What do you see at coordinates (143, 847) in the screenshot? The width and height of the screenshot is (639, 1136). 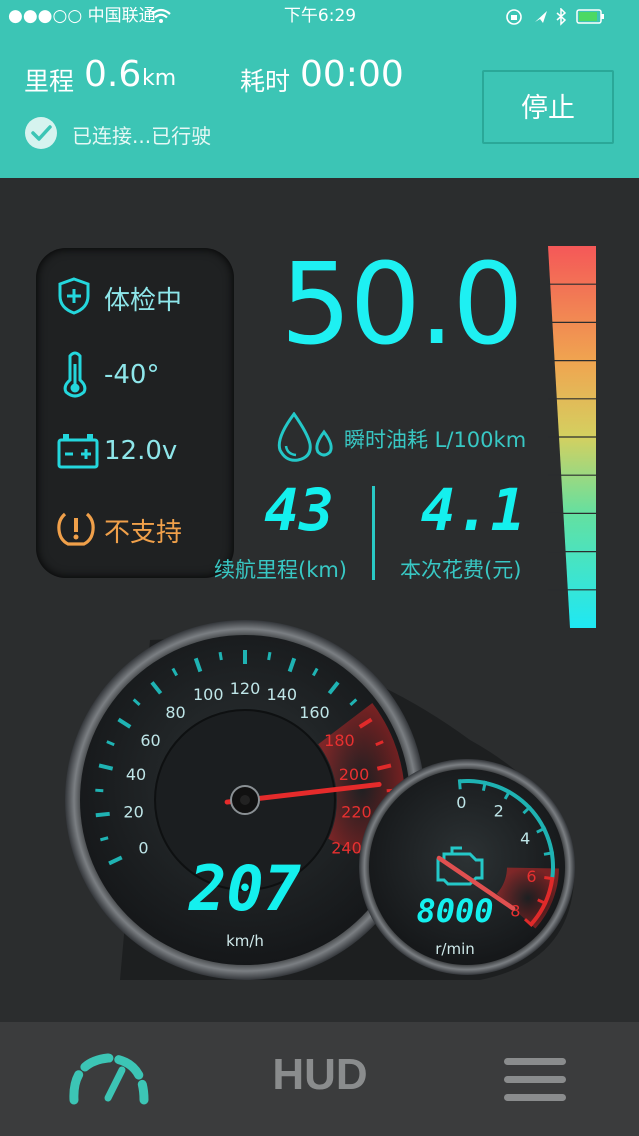 I see `speed-tick-label: 0` at bounding box center [143, 847].